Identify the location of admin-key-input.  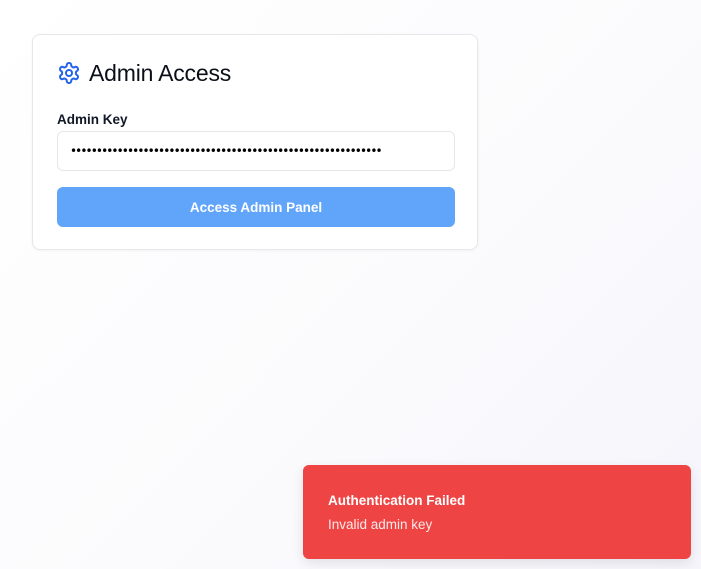
(256, 151).